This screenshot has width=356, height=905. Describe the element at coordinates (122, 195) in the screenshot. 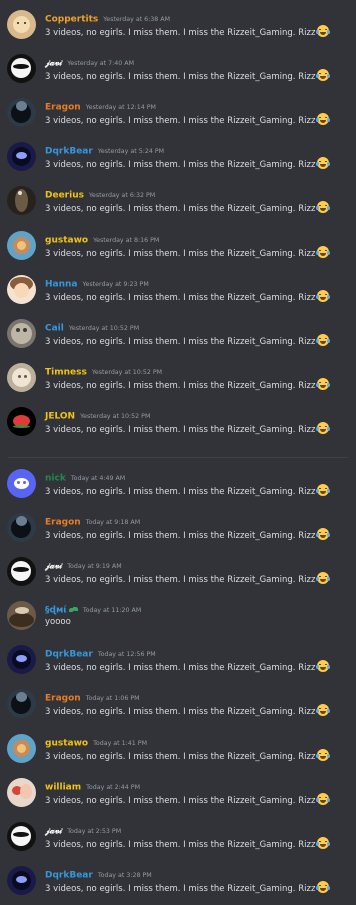

I see `timestamp: Yesterday at 6:32 PM` at that location.